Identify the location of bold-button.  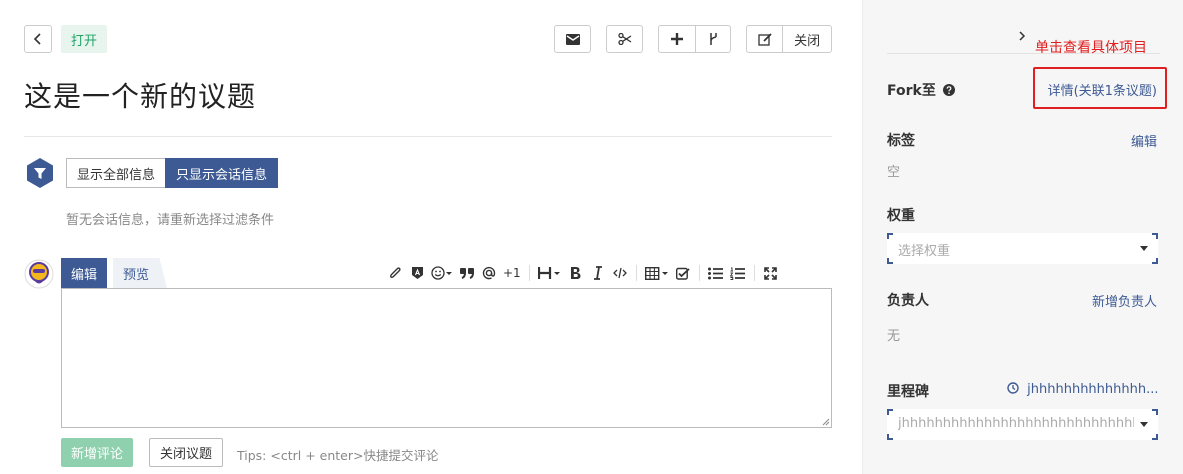
(576, 273).